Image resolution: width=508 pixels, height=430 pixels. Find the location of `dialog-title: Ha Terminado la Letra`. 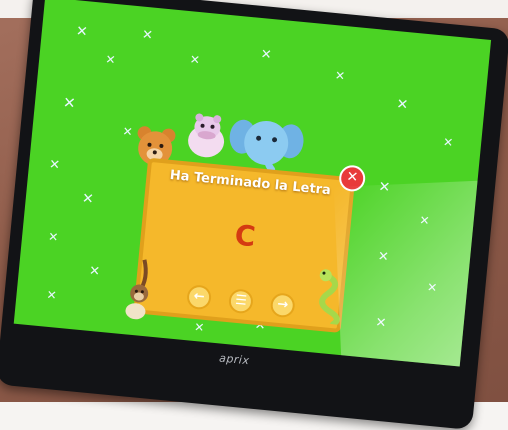

dialog-title: Ha Terminado la Letra is located at coordinates (250, 183).